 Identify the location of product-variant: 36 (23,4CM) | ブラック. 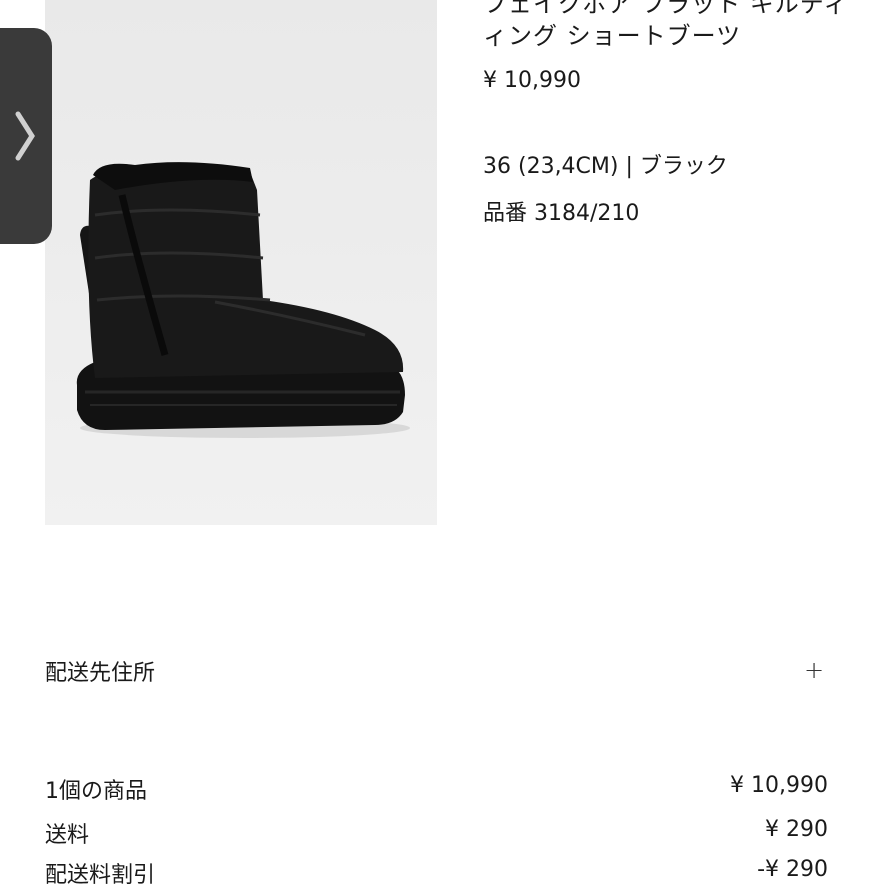
(605, 166).